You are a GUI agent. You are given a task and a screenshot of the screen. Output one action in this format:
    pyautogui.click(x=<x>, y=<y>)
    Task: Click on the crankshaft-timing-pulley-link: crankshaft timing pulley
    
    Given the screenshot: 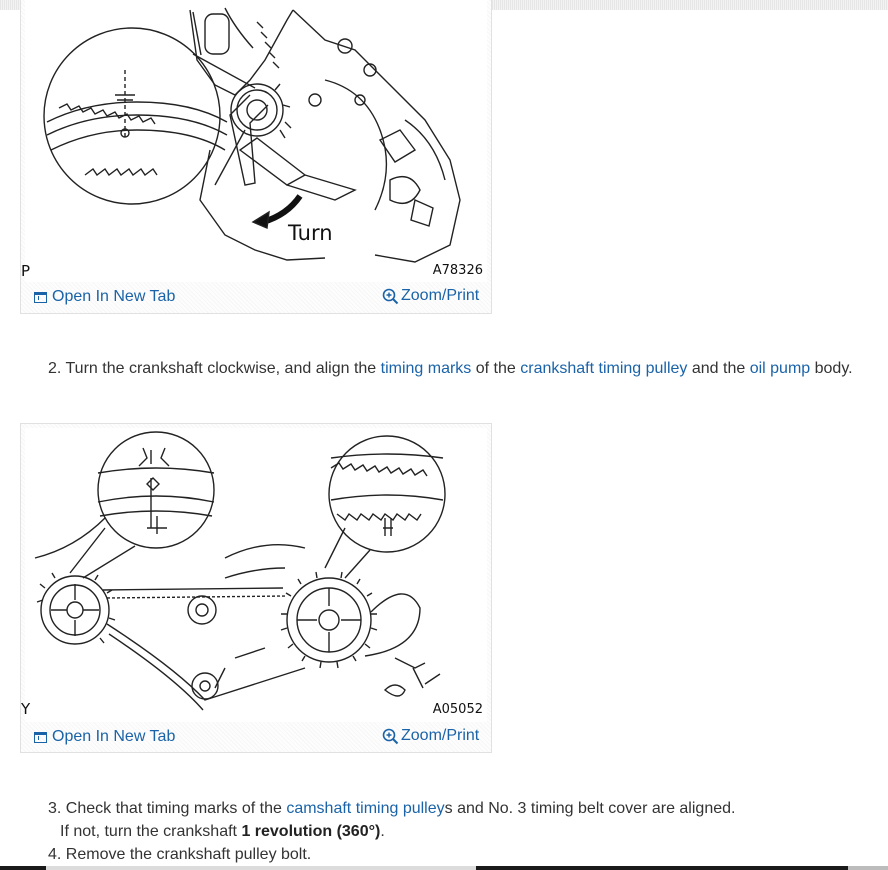 What is the action you would take?
    pyautogui.click(x=603, y=368)
    